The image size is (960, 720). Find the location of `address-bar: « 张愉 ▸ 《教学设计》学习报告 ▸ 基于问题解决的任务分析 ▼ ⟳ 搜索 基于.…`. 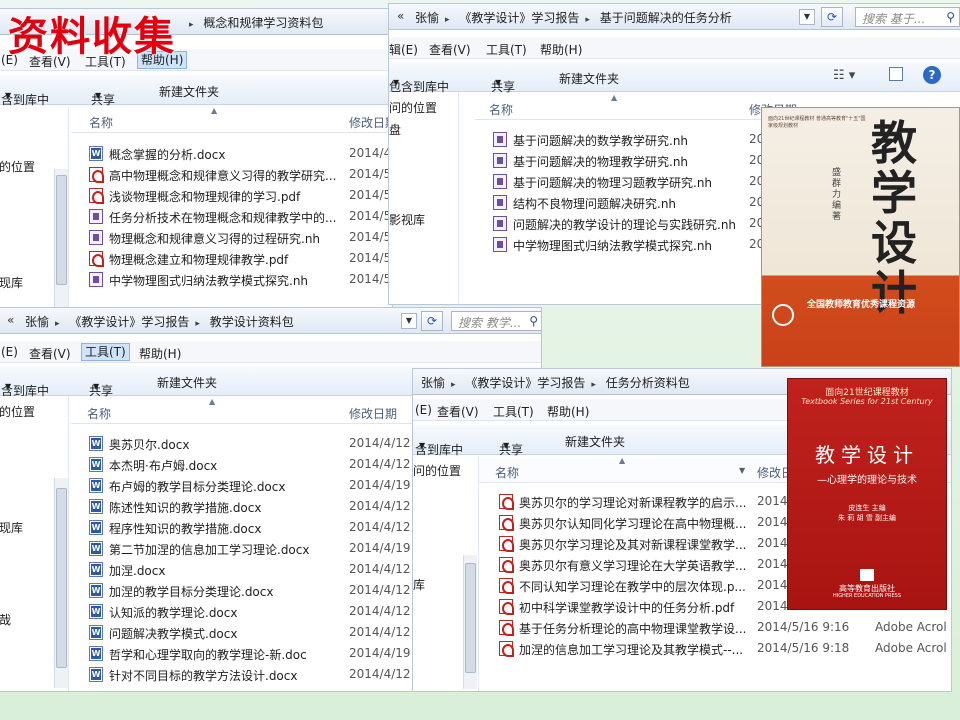

address-bar: « 张愉 ▸ 《教学设计》学习报告 ▸ 基于问题解决的任务分析 ▼ ⟳ 搜索 基于.… is located at coordinates (674, 17).